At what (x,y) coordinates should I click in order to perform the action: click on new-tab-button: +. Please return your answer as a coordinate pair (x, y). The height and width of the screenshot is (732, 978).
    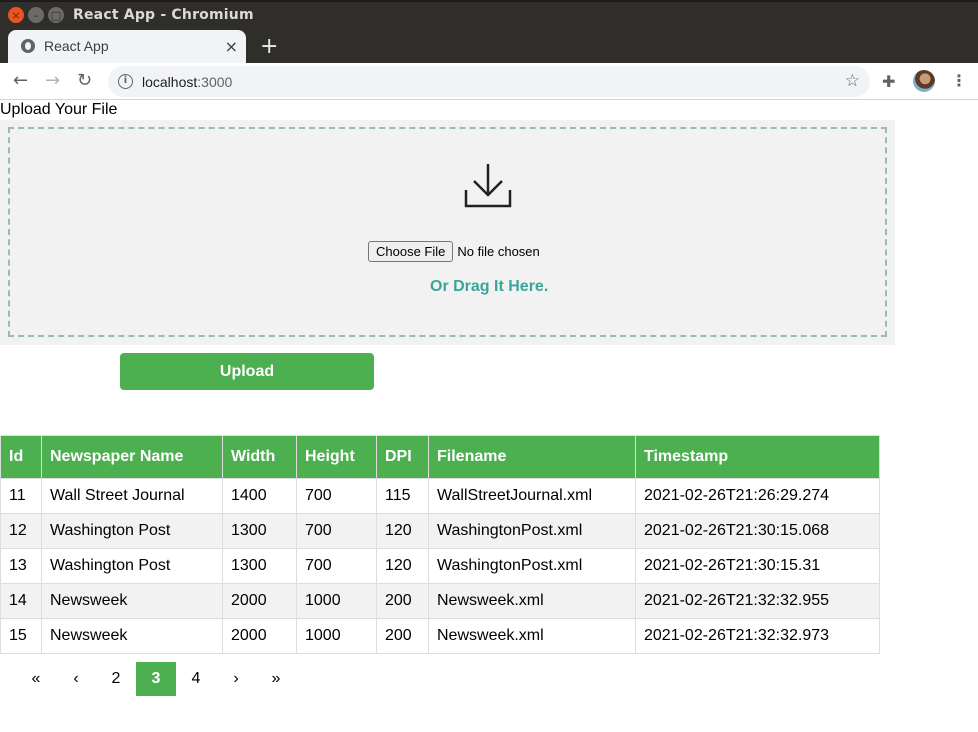
    Looking at the image, I should click on (269, 46).